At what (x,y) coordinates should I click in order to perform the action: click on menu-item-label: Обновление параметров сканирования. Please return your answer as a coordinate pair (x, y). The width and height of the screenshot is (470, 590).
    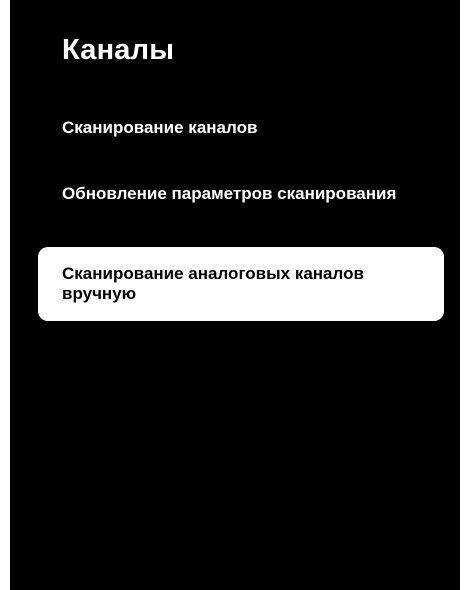
    Looking at the image, I should click on (229, 193).